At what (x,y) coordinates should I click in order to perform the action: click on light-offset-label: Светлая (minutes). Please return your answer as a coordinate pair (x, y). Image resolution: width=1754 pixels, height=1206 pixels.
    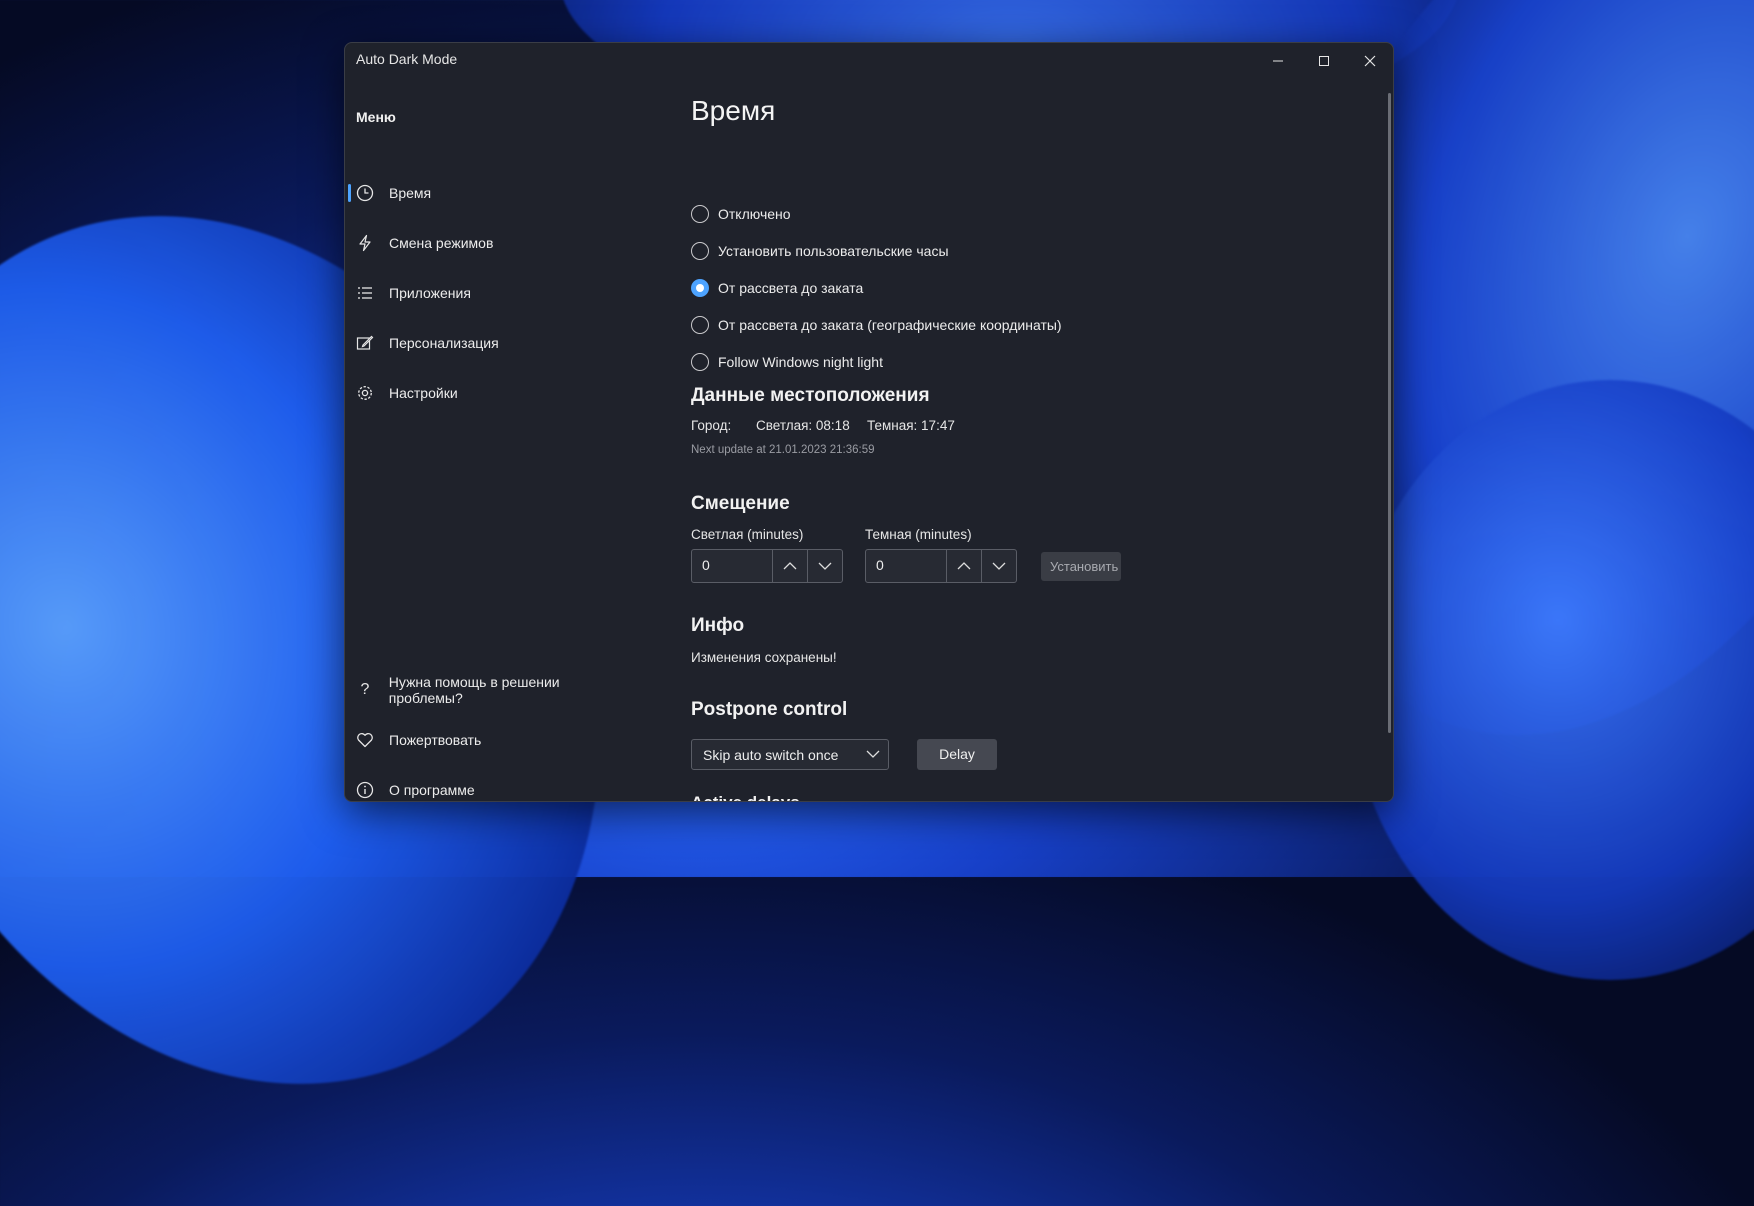
    Looking at the image, I should click on (747, 534).